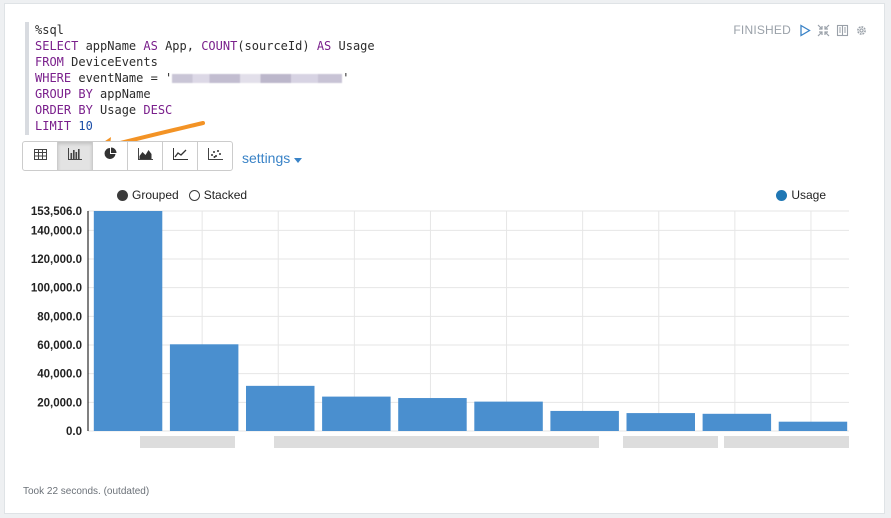 The width and height of the screenshot is (891, 518). What do you see at coordinates (56, 231) in the screenshot?
I see `y-tick-label: 140,000.0` at bounding box center [56, 231].